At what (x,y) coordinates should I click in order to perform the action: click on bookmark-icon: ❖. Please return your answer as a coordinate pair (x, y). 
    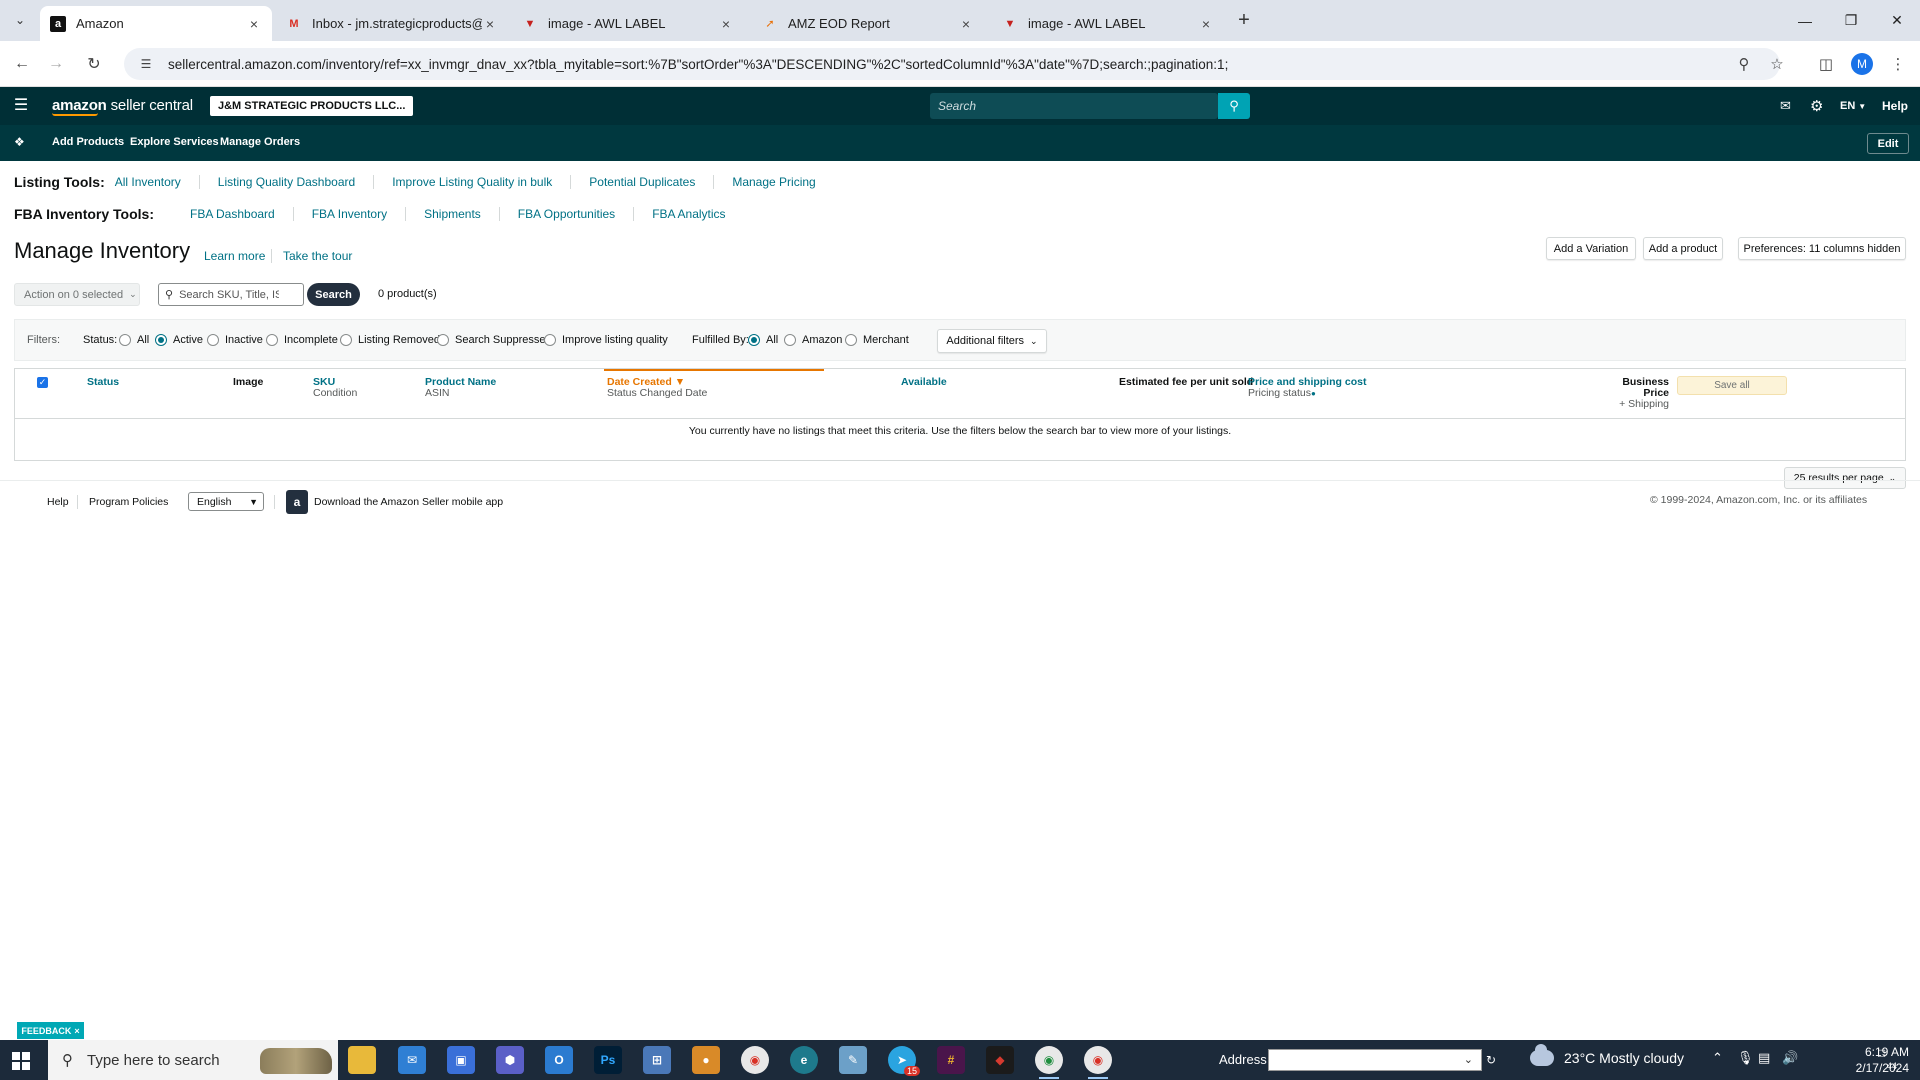
    Looking at the image, I should click on (19, 142).